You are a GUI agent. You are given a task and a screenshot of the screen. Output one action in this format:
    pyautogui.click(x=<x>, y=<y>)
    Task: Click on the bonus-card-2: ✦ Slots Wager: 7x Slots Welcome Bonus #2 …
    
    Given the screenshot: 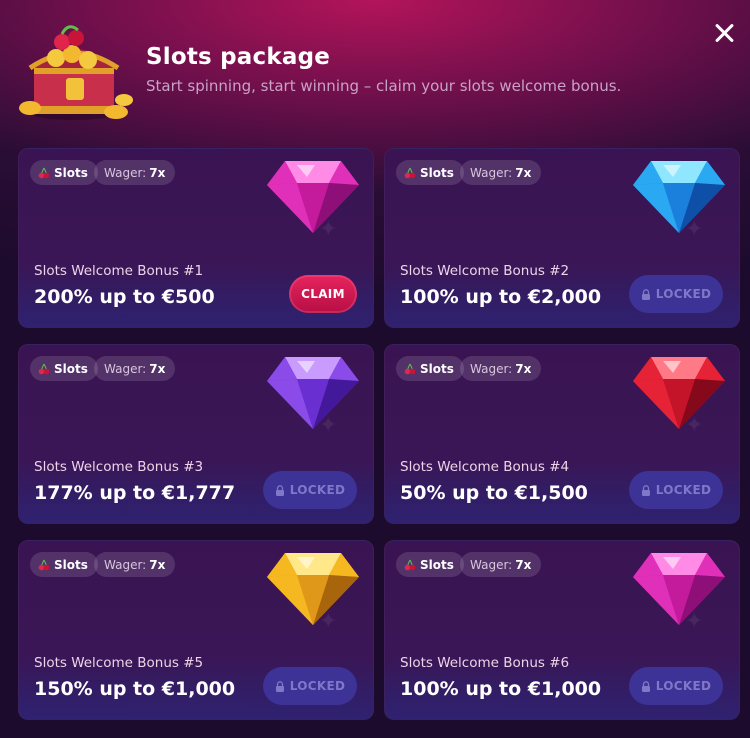 What is the action you would take?
    pyautogui.click(x=562, y=238)
    